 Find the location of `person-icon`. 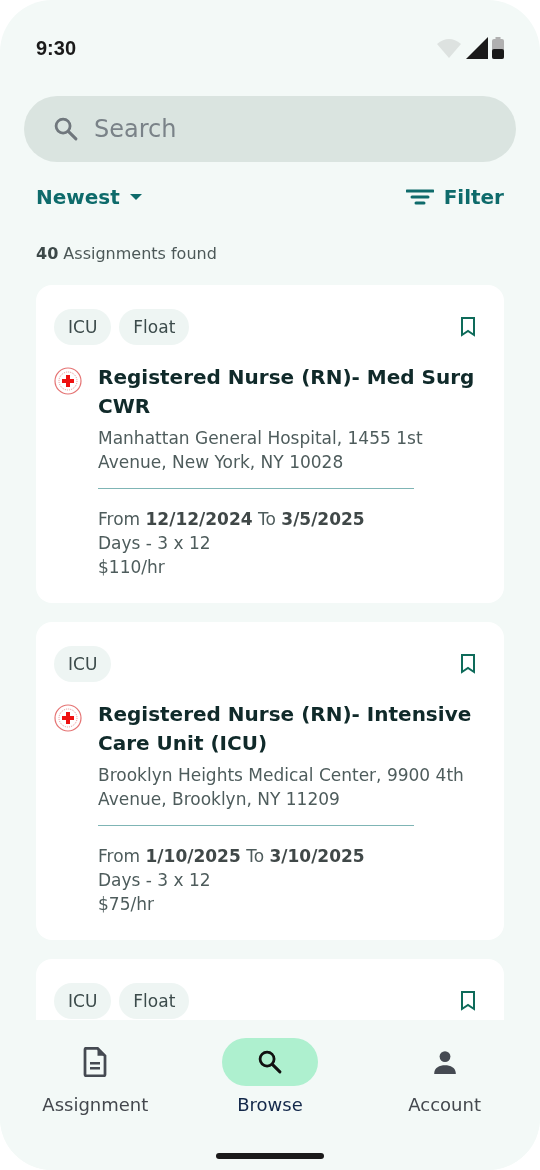

person-icon is located at coordinates (444, 1062).